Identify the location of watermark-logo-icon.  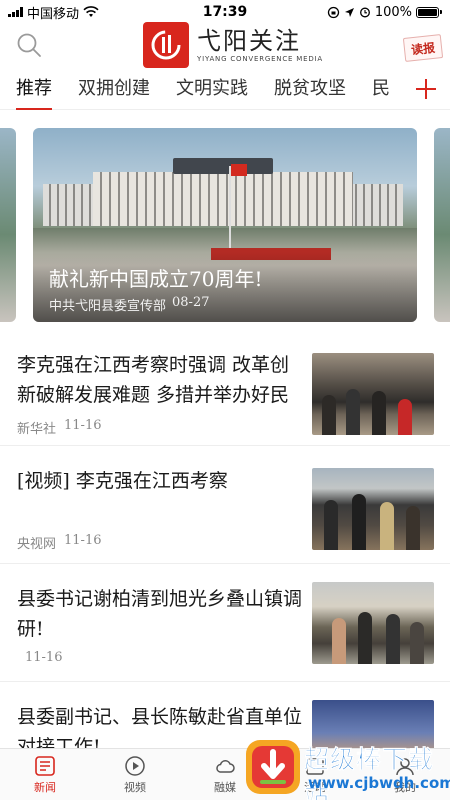
(273, 767).